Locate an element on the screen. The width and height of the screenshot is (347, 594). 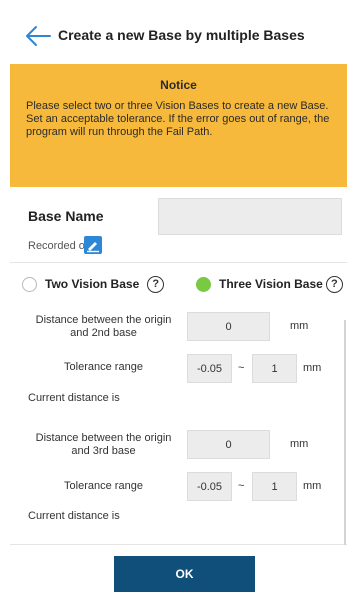
base-name-input is located at coordinates (250, 216).